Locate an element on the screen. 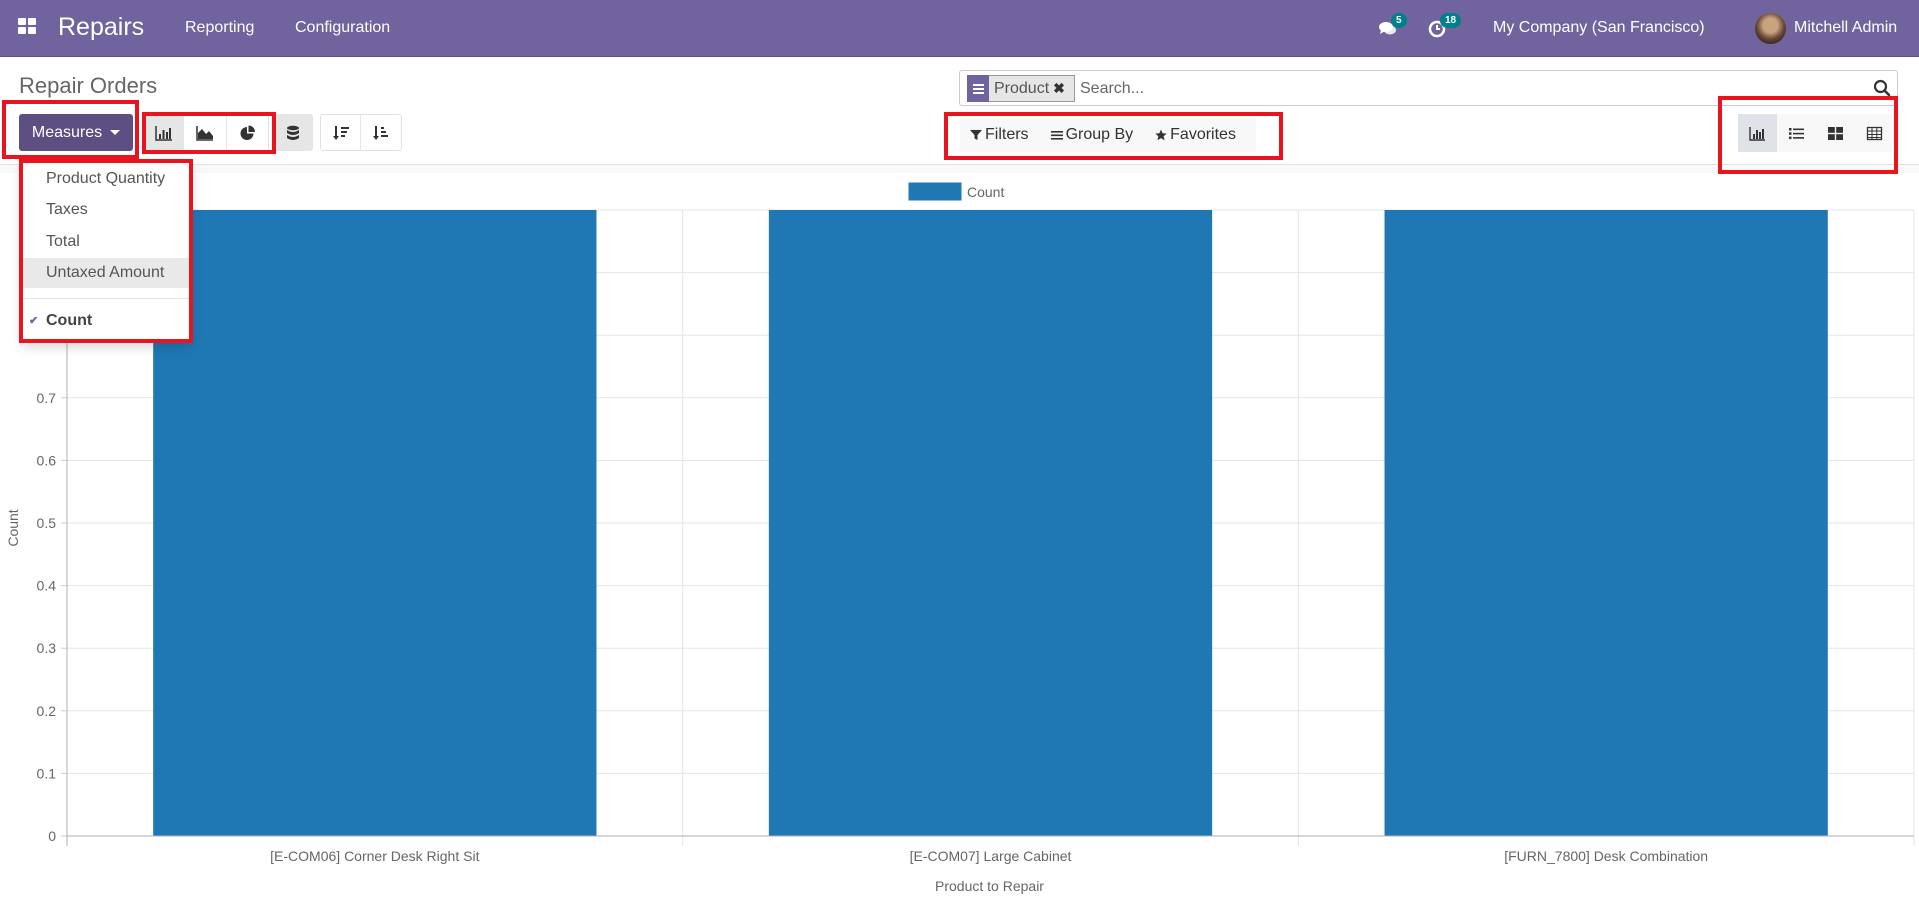 The width and height of the screenshot is (1919, 901). group-by-icon is located at coordinates (978, 88).